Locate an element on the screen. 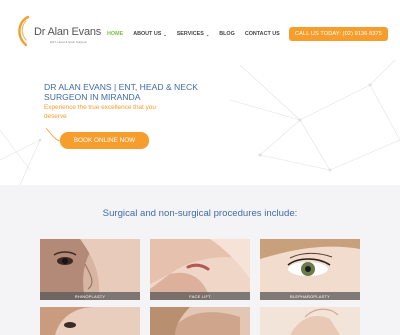 The image size is (400, 335). procedure-card-face-lift: FACE LIFT is located at coordinates (200, 269).